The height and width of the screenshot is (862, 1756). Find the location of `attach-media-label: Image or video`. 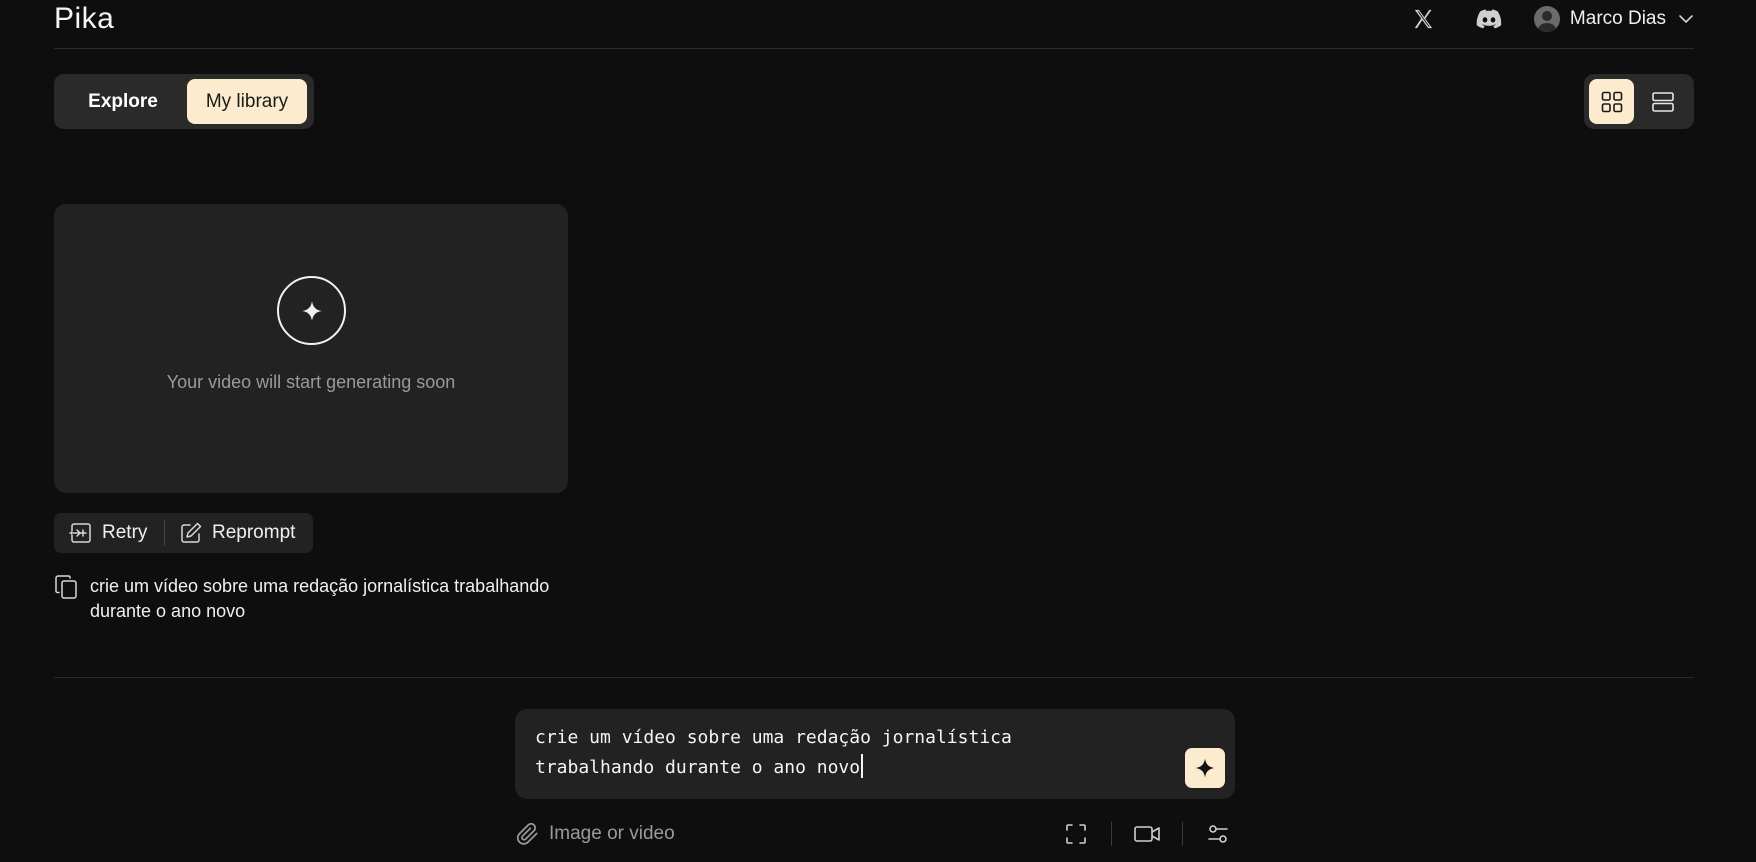

attach-media-label: Image or video is located at coordinates (612, 833).